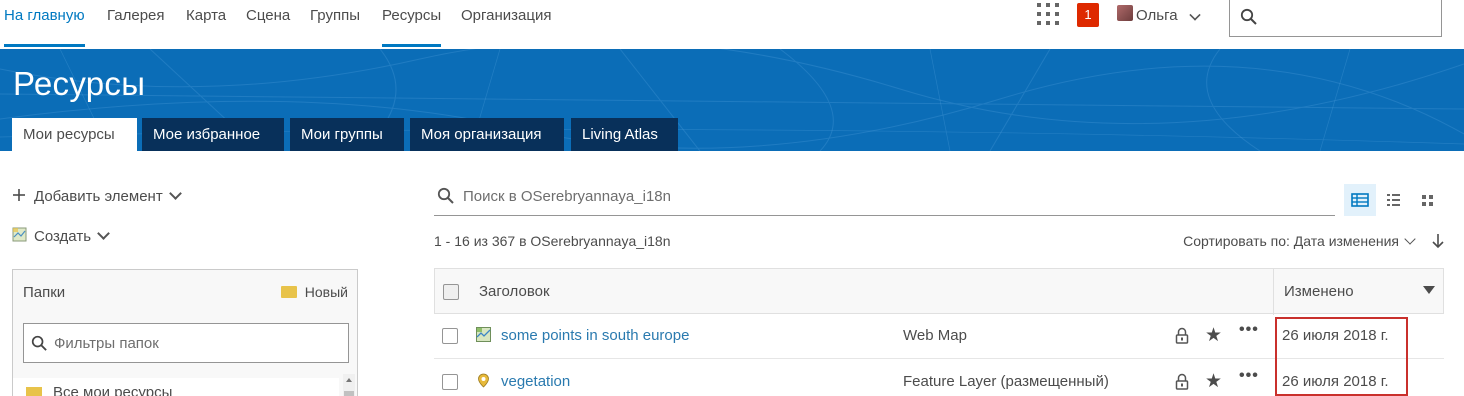 The image size is (1464, 396). I want to click on grid-view-icon, so click(1427, 200).